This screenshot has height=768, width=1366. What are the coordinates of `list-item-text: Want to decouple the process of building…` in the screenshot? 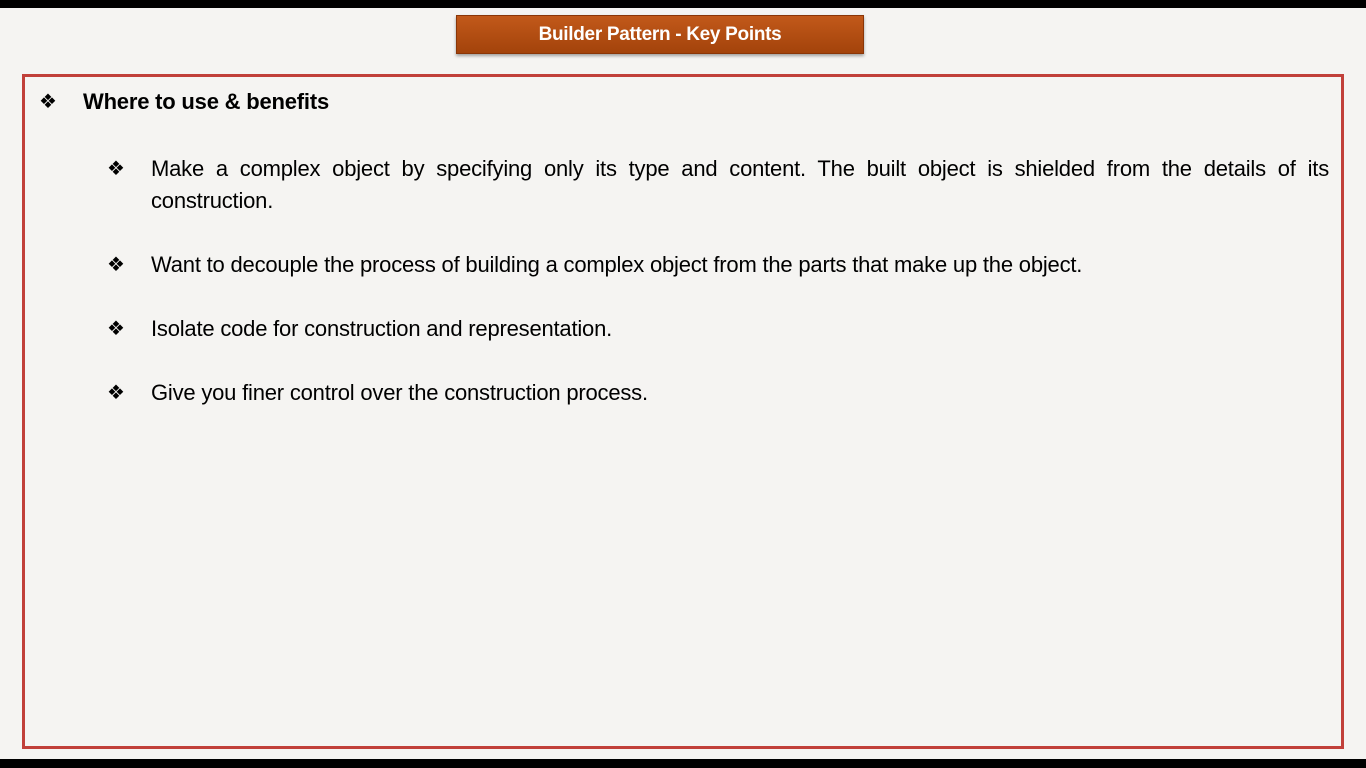 It's located at (617, 264).